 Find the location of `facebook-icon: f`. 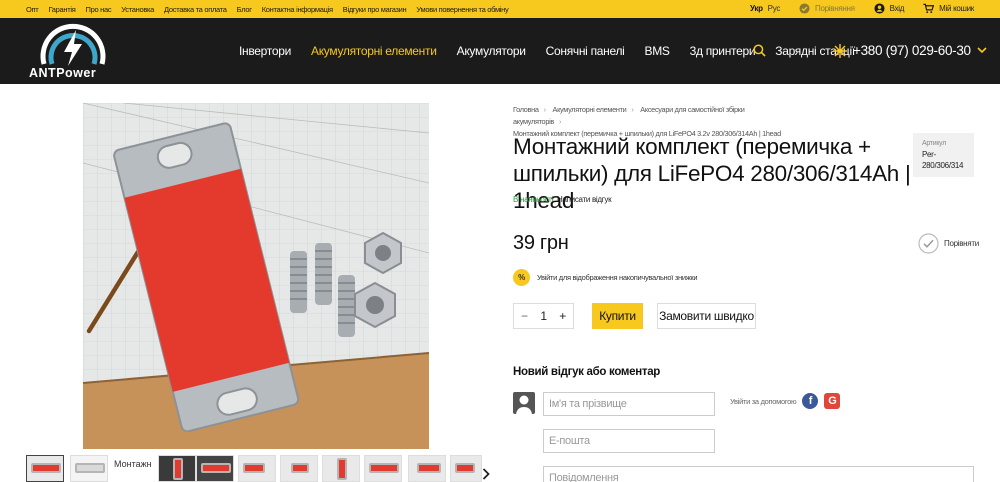

facebook-icon: f is located at coordinates (810, 401).